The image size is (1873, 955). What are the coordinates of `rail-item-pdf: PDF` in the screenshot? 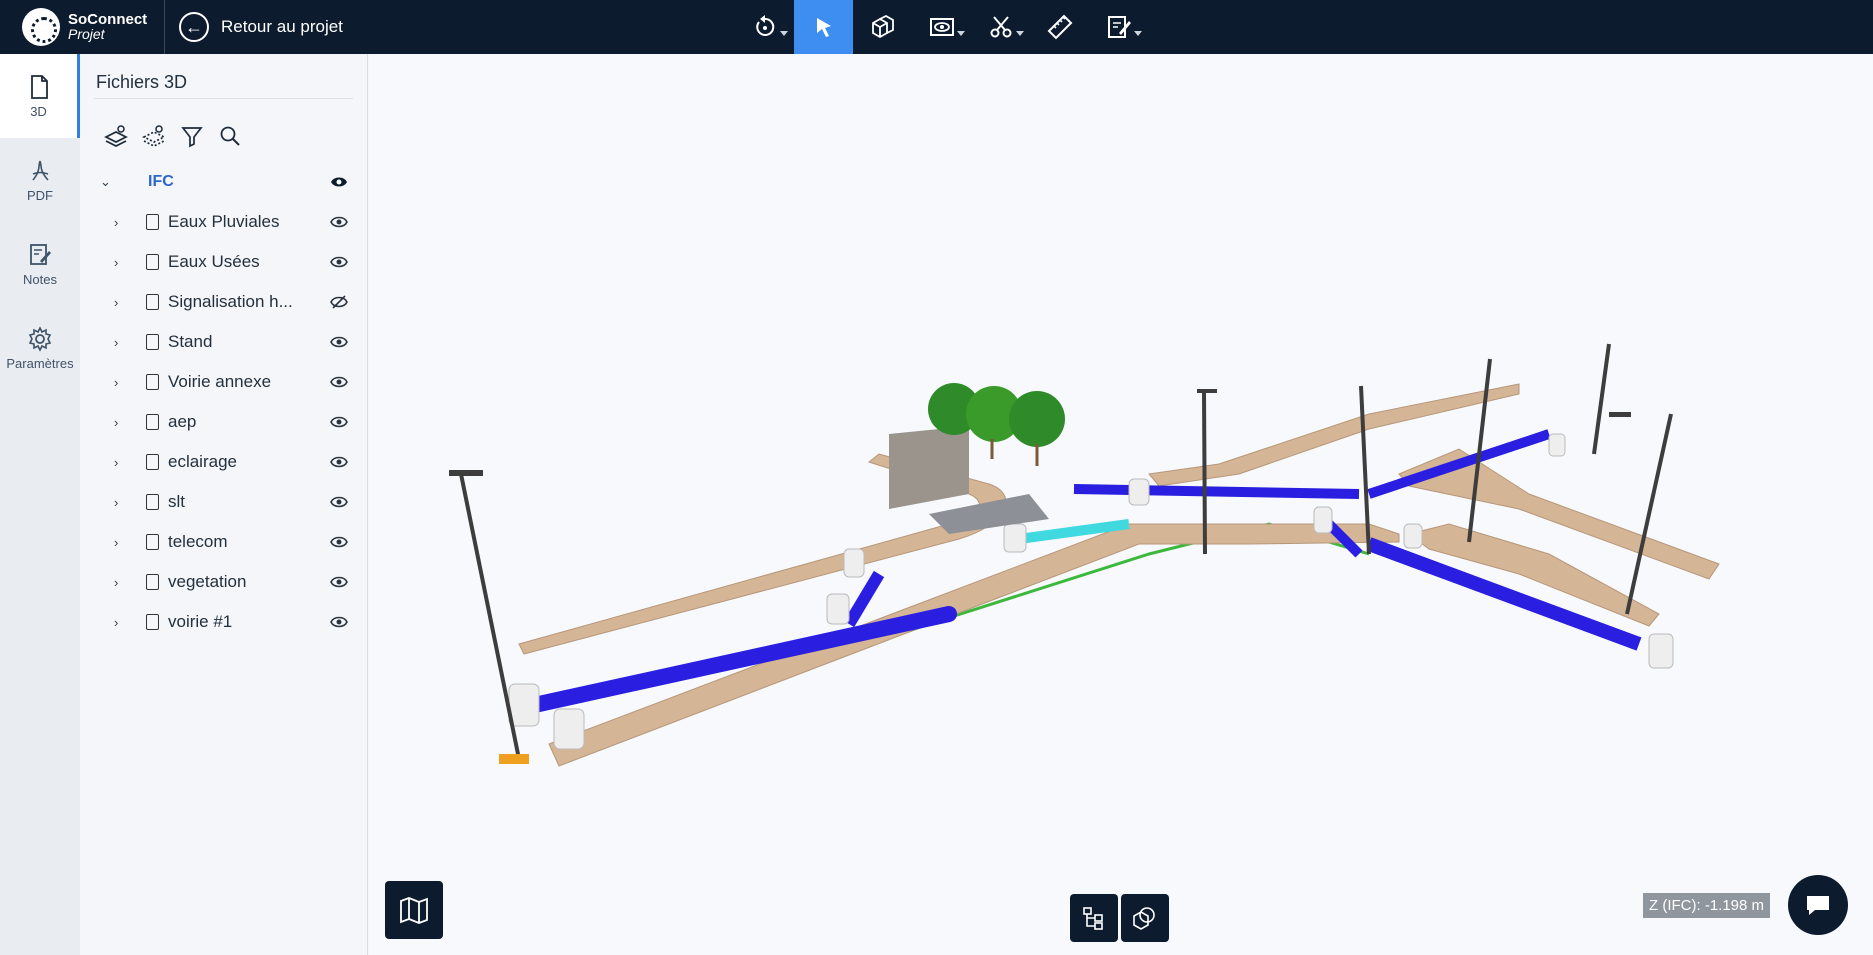 It's located at (40, 180).